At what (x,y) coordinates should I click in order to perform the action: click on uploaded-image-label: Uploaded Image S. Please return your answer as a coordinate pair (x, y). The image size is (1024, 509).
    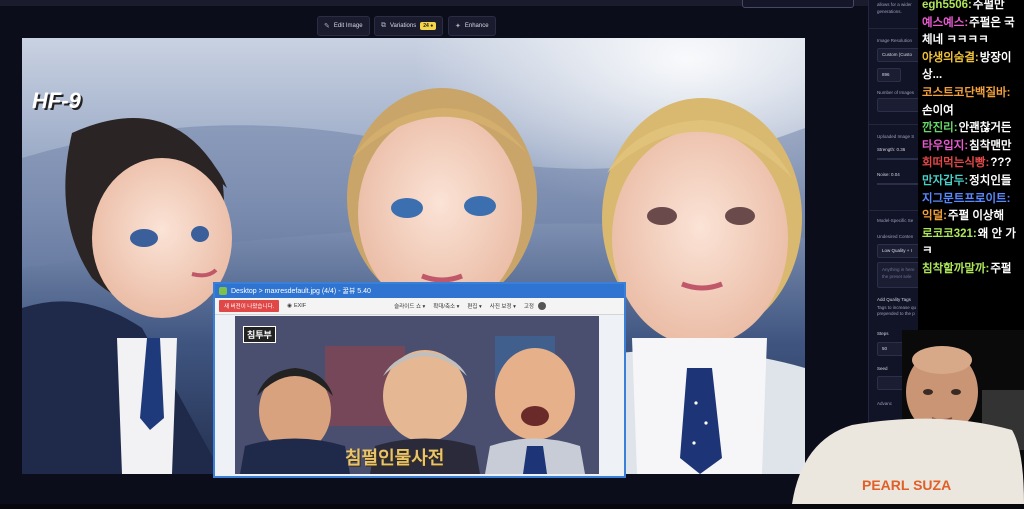
    Looking at the image, I should click on (896, 136).